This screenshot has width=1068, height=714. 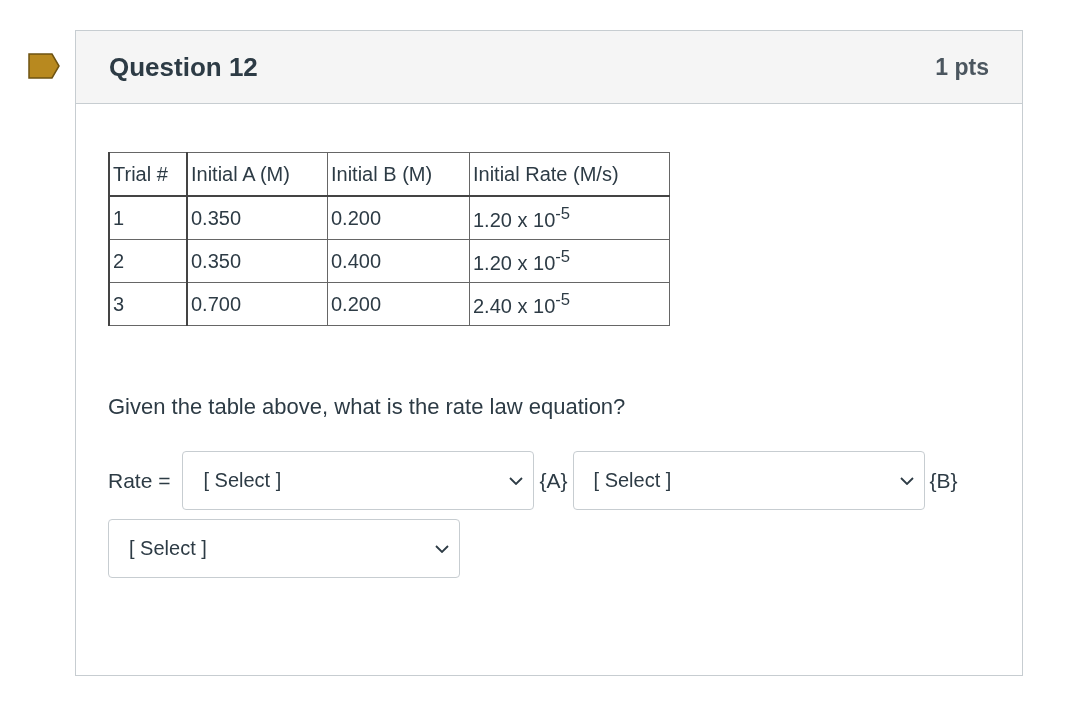 What do you see at coordinates (148, 174) in the screenshot?
I see `table-header-cell: Trial #` at bounding box center [148, 174].